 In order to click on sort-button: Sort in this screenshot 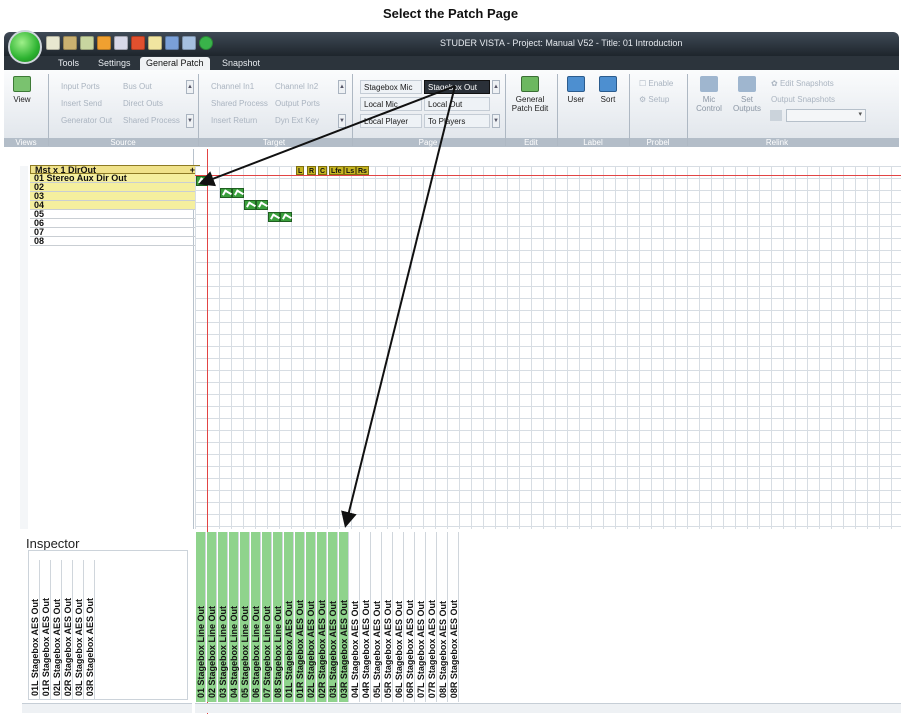, I will do `click(608, 90)`.